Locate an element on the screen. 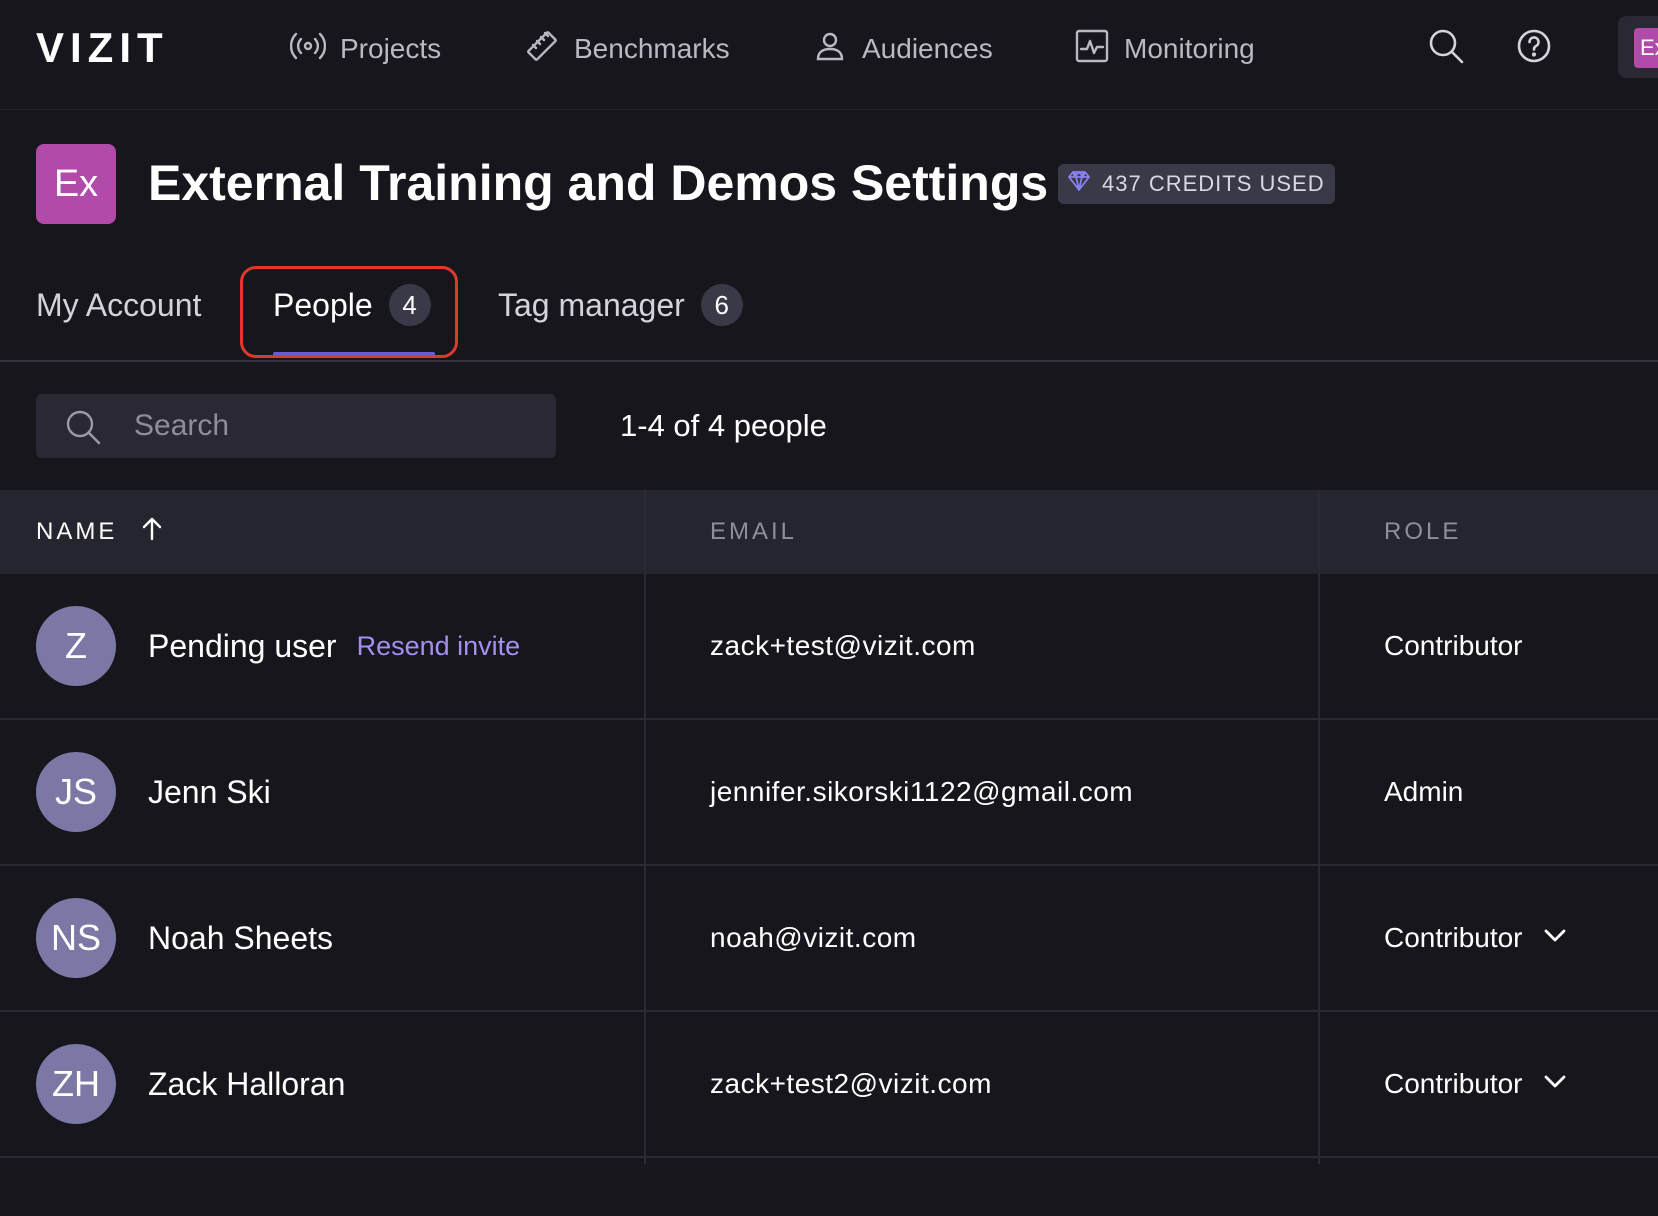 The image size is (1658, 1216). org-avatar: Ex is located at coordinates (76, 184).